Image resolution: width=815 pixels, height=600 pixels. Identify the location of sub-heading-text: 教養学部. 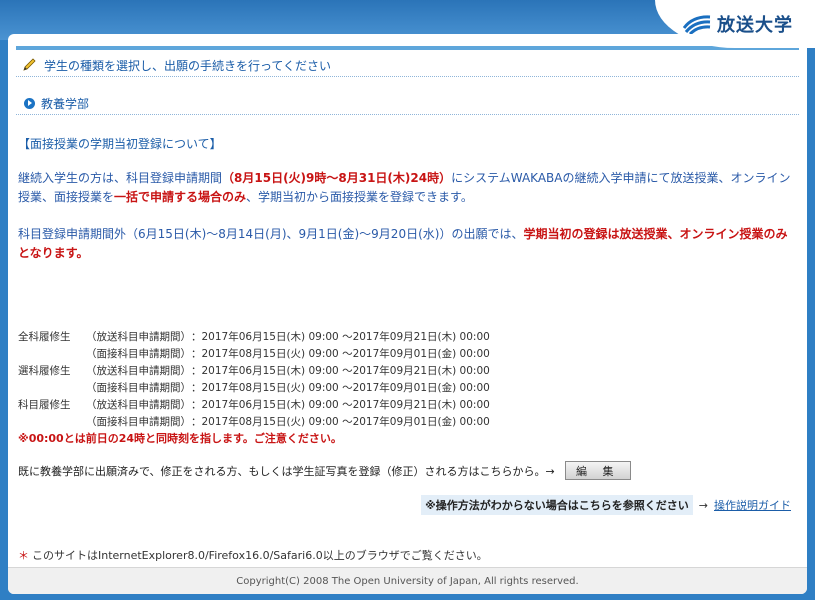
(65, 103).